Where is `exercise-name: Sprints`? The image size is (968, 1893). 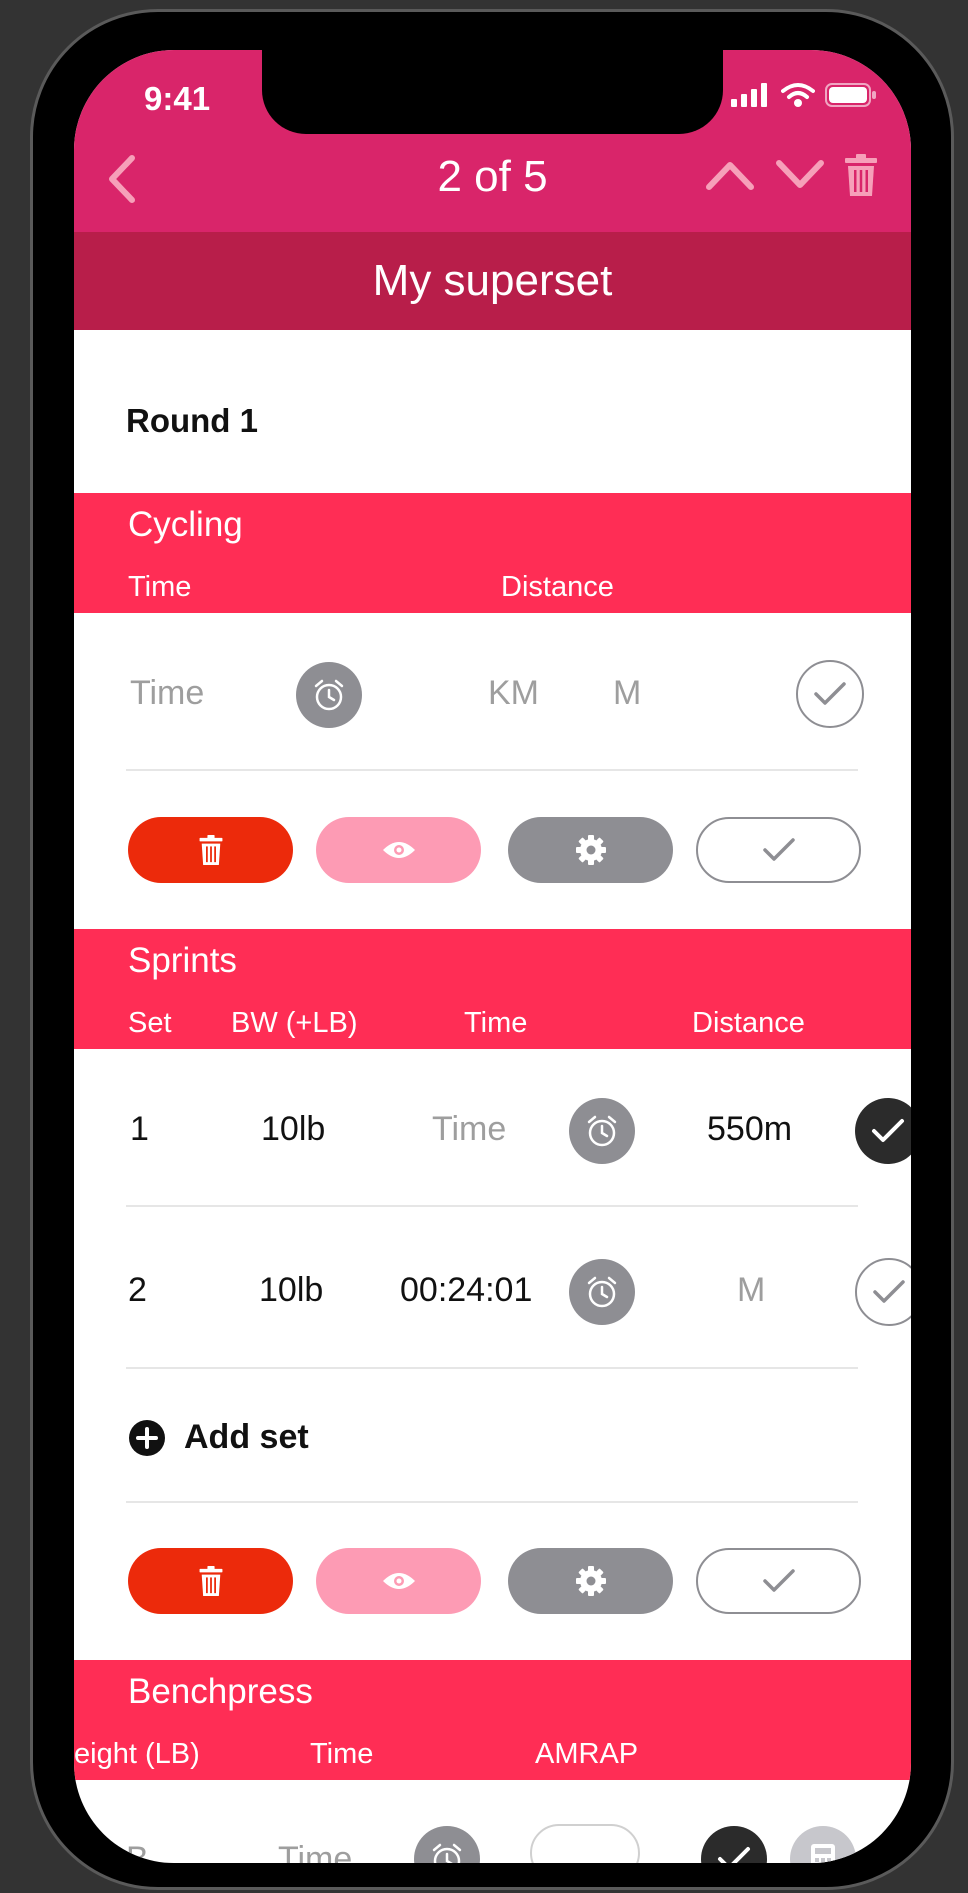 exercise-name: Sprints is located at coordinates (182, 960).